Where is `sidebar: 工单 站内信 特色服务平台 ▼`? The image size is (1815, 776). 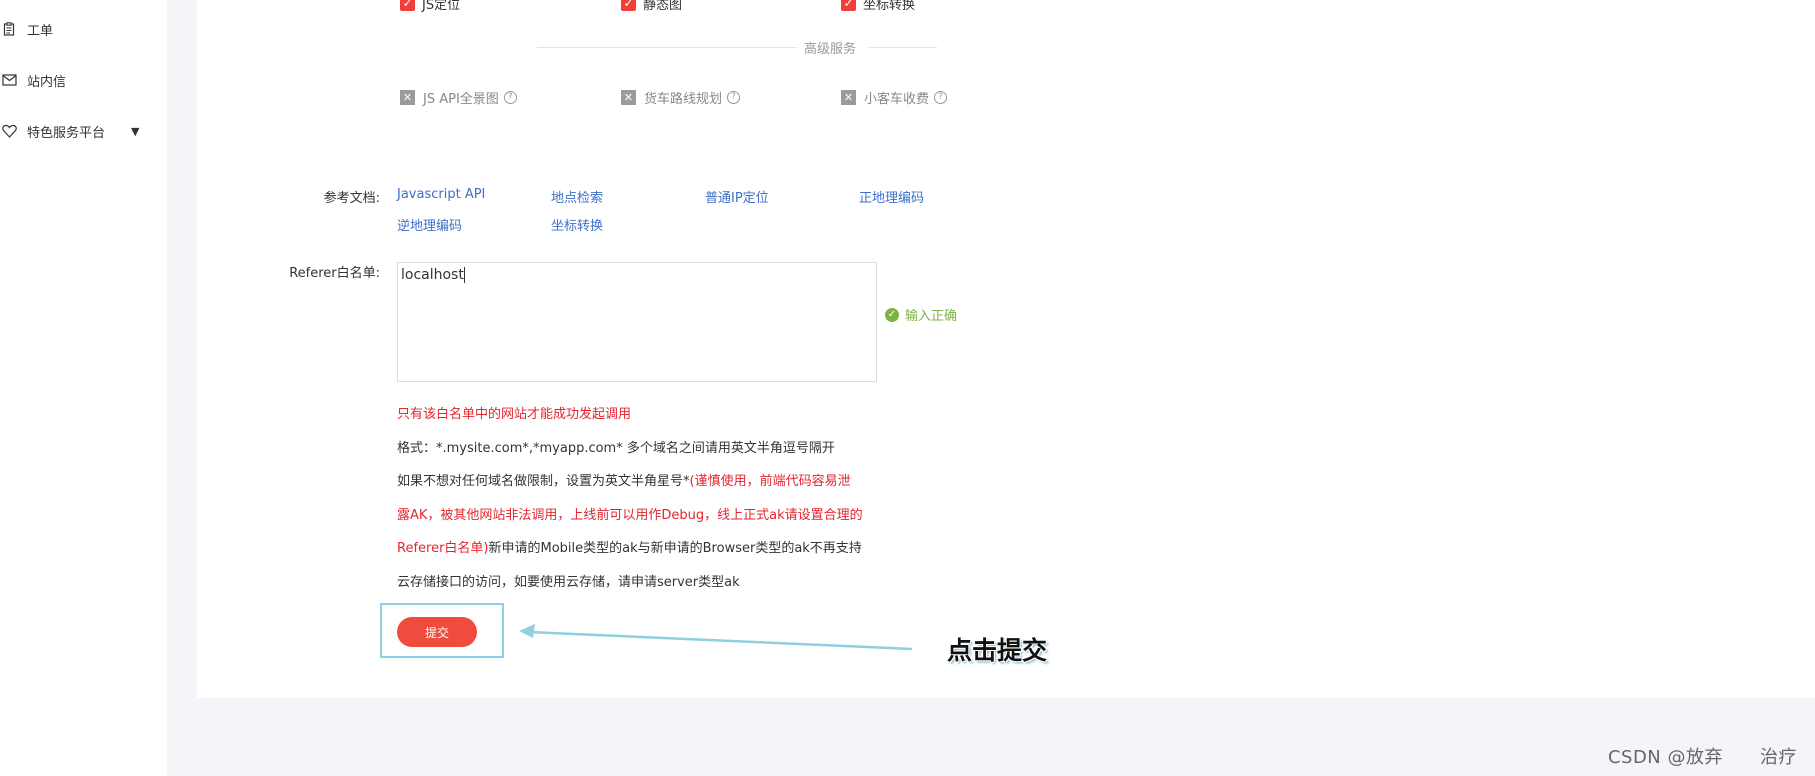 sidebar: 工单 站内信 特色服务平台 ▼ is located at coordinates (83, 388).